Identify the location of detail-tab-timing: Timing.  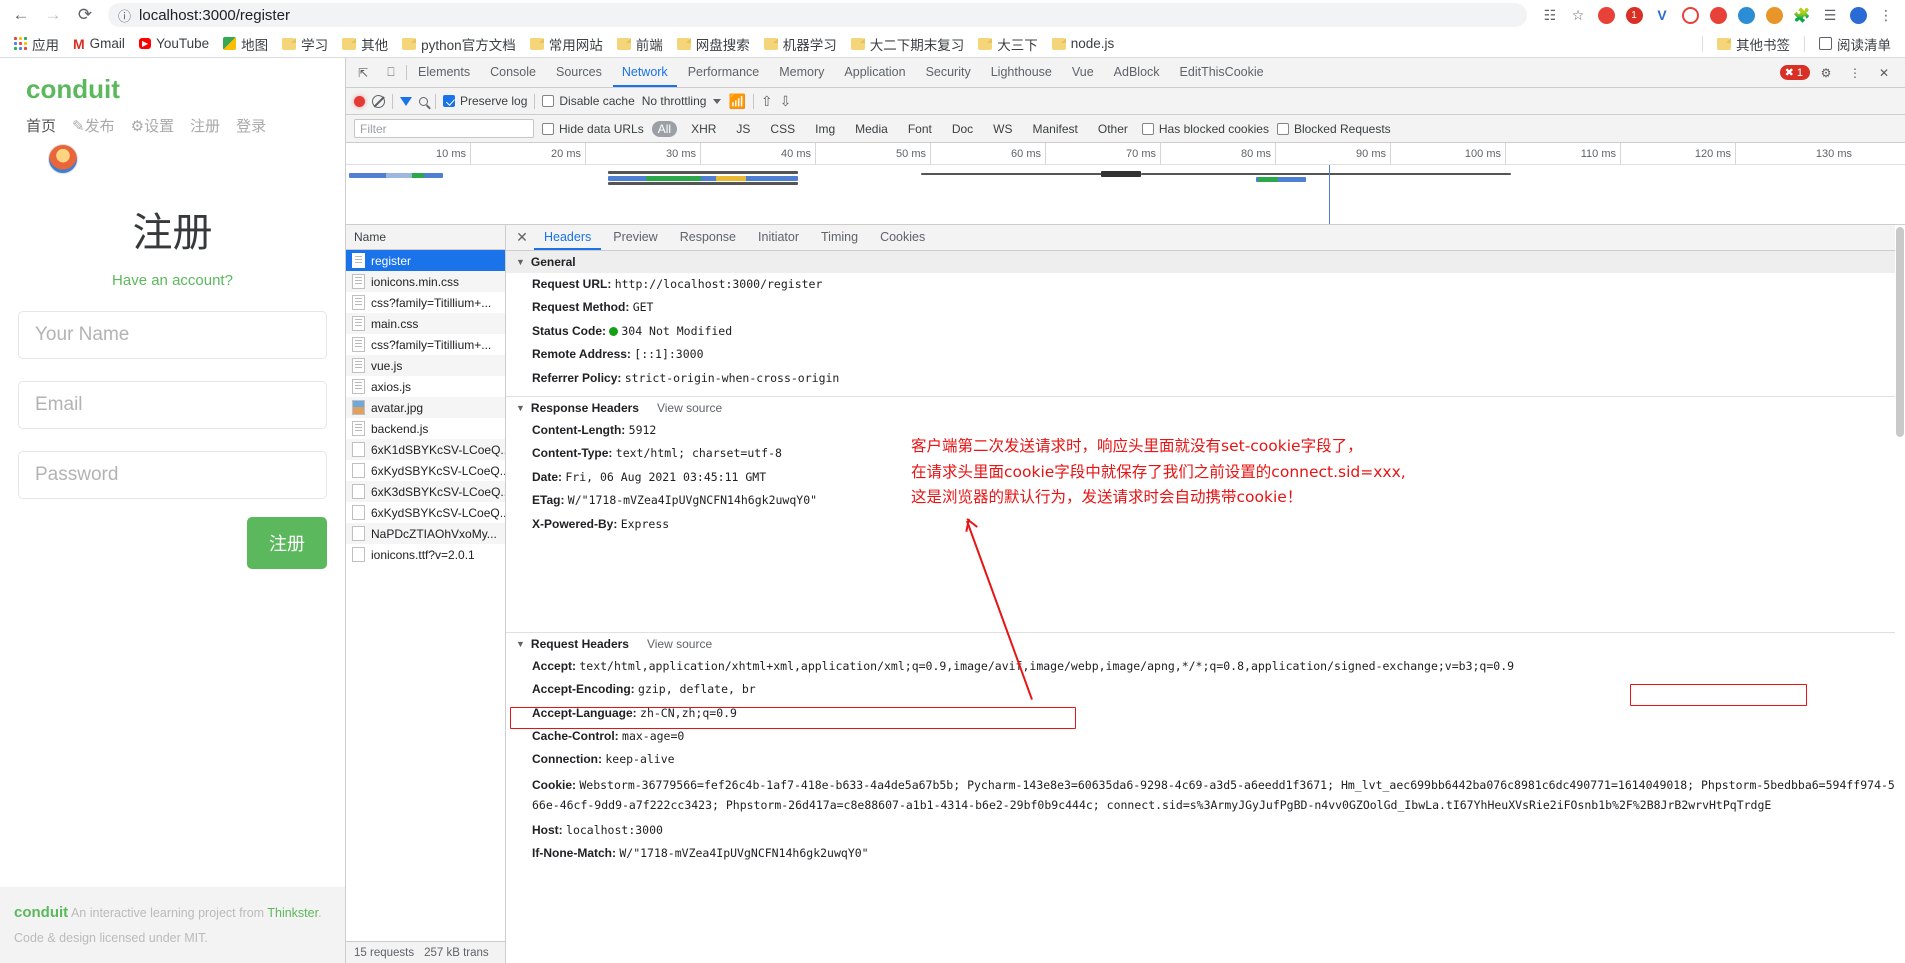
(839, 237).